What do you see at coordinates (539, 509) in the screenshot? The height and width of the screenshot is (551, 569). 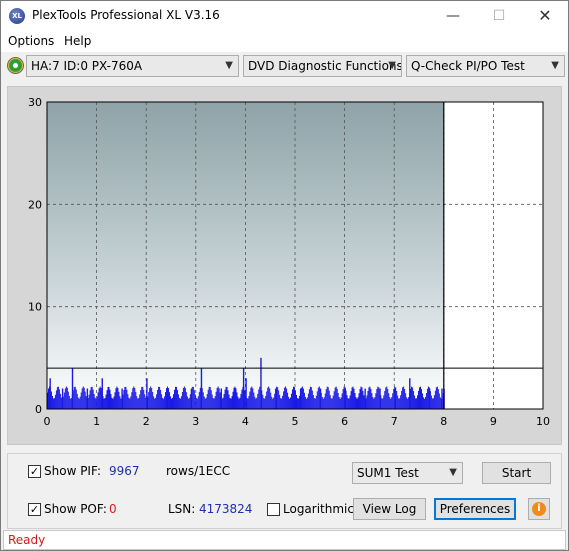 I see `info-button: i` at bounding box center [539, 509].